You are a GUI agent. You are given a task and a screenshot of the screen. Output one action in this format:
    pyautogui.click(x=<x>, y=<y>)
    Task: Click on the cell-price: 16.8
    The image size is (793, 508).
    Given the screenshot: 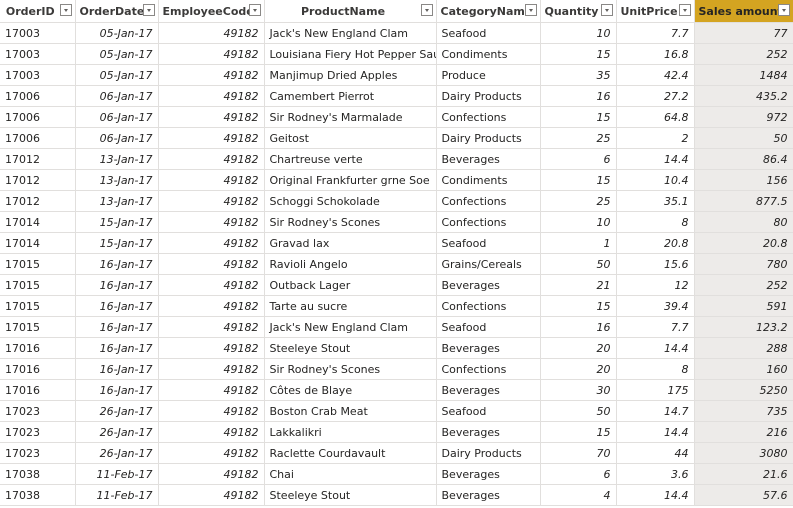 What is the action you would take?
    pyautogui.click(x=655, y=54)
    